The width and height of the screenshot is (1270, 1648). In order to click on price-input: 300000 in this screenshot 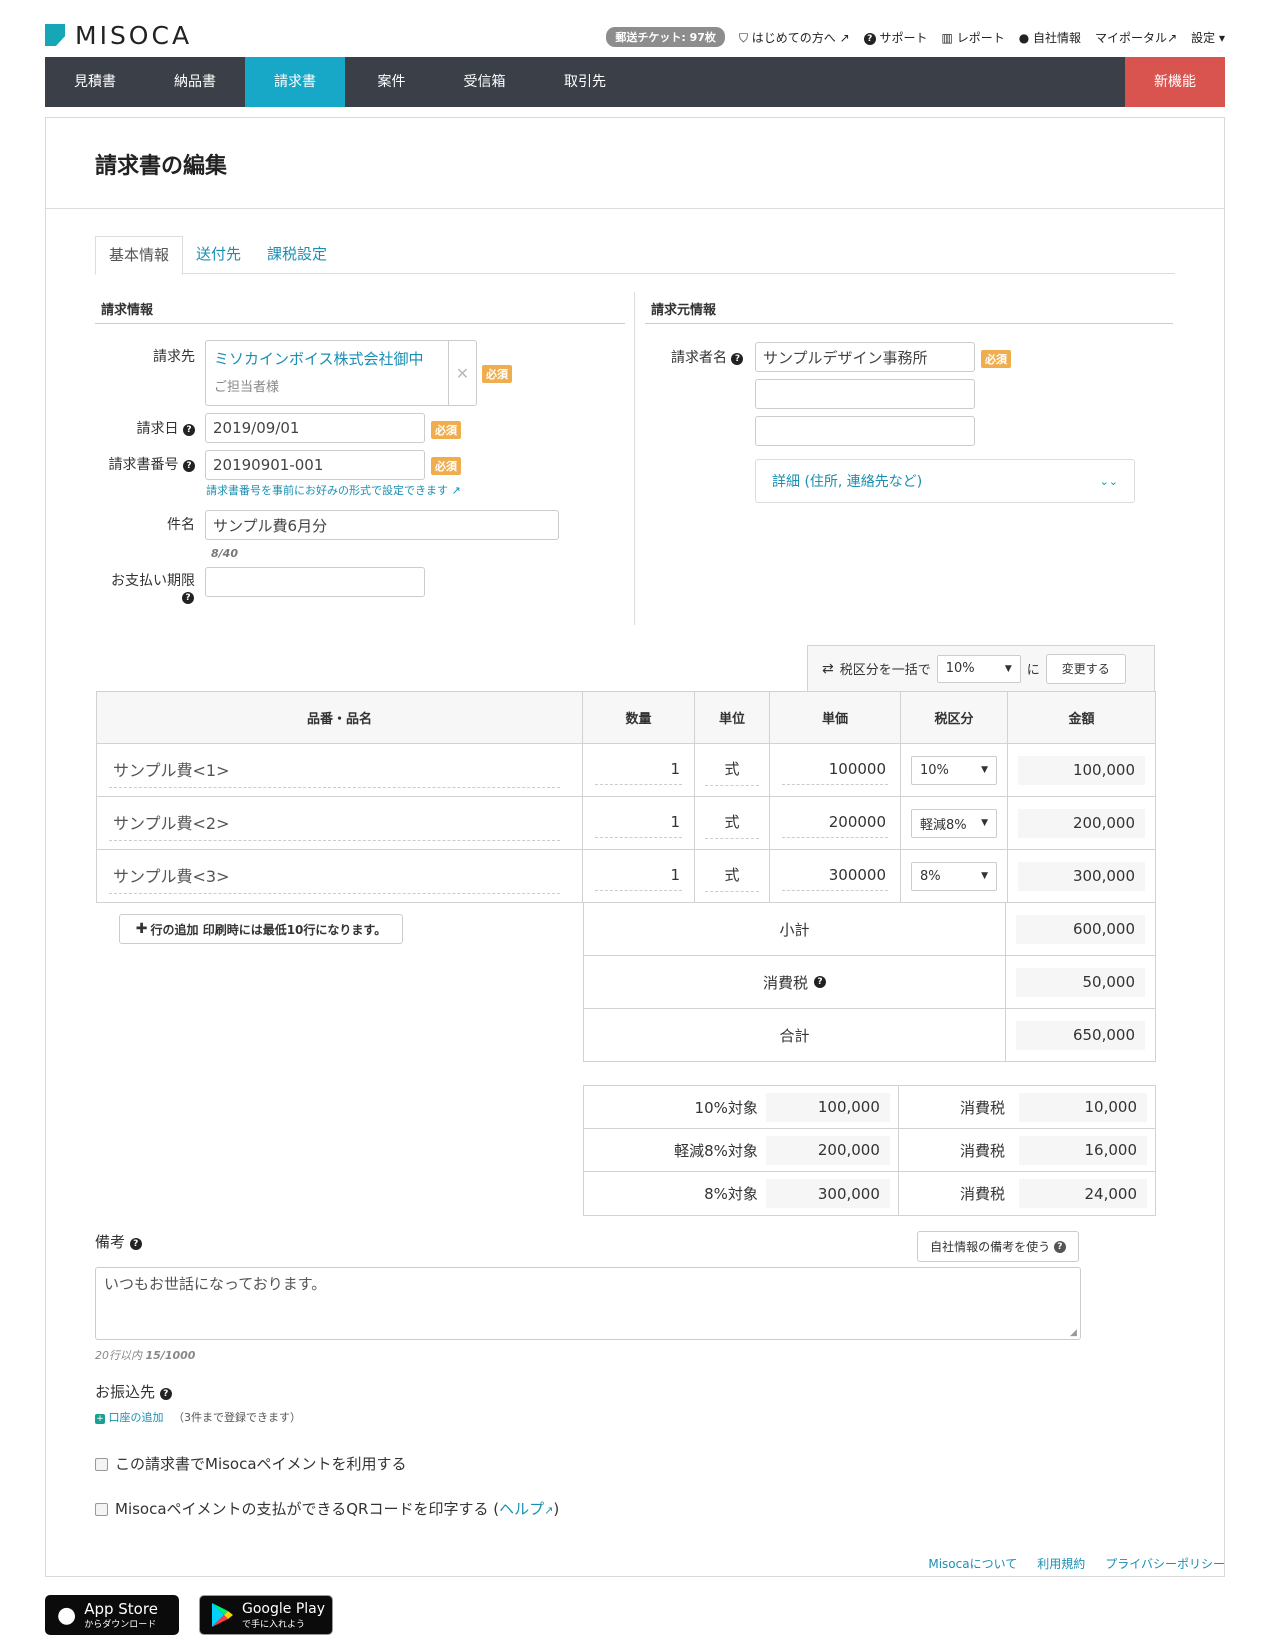, I will do `click(835, 876)`.